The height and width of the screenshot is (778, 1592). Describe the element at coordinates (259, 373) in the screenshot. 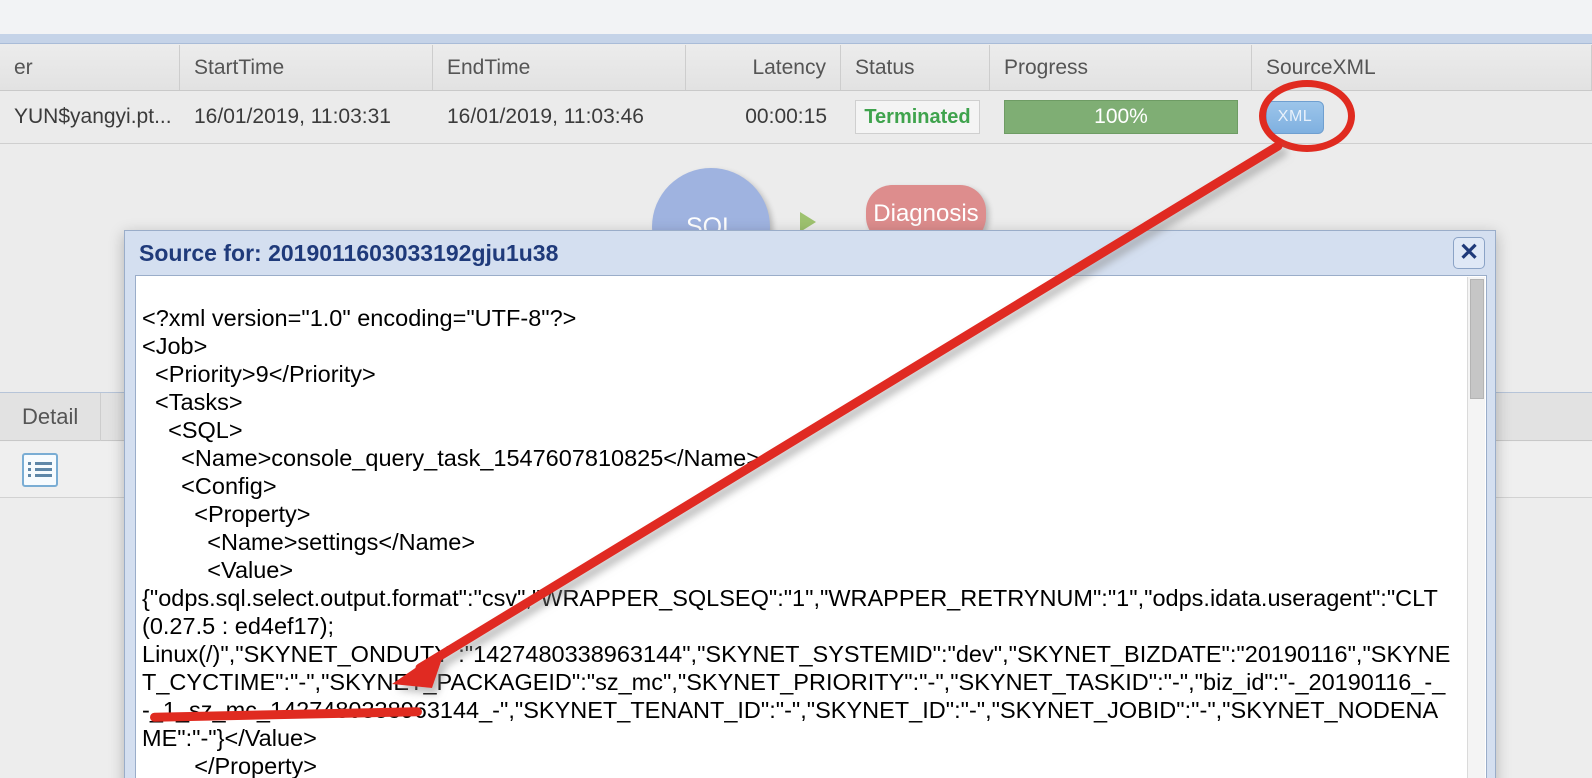

I see `xml-line: <Priority>9</Priority>` at that location.